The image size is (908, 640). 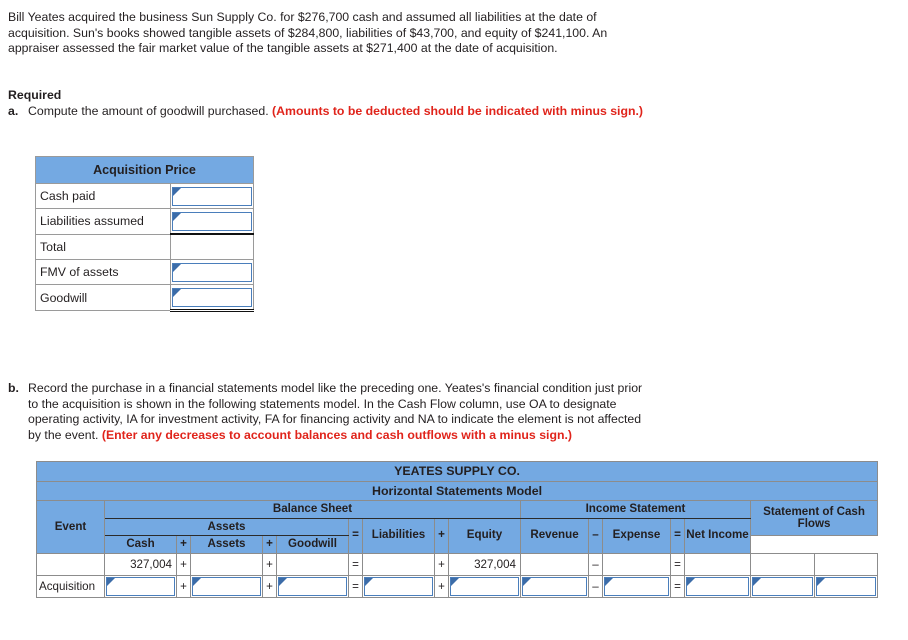 What do you see at coordinates (554, 564) in the screenshot?
I see `value-revenue` at bounding box center [554, 564].